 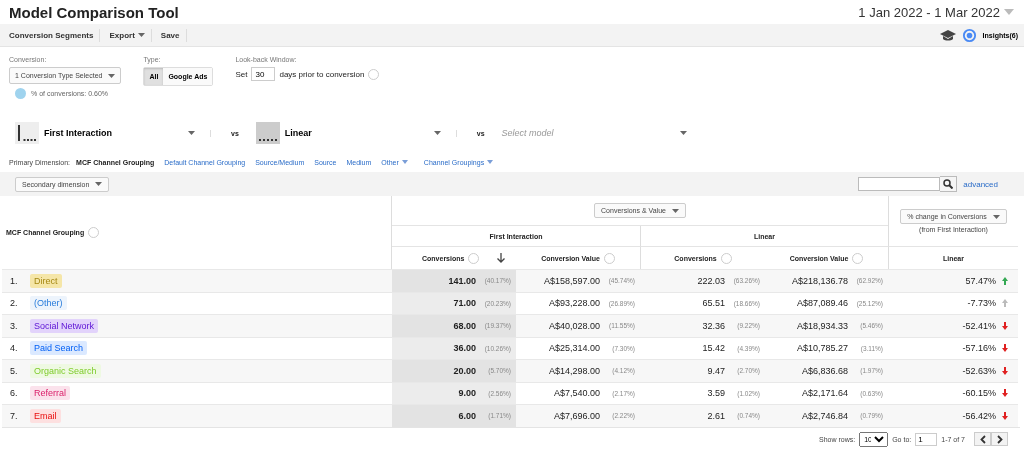 What do you see at coordinates (14, 393) in the screenshot?
I see `row-number: 6.` at bounding box center [14, 393].